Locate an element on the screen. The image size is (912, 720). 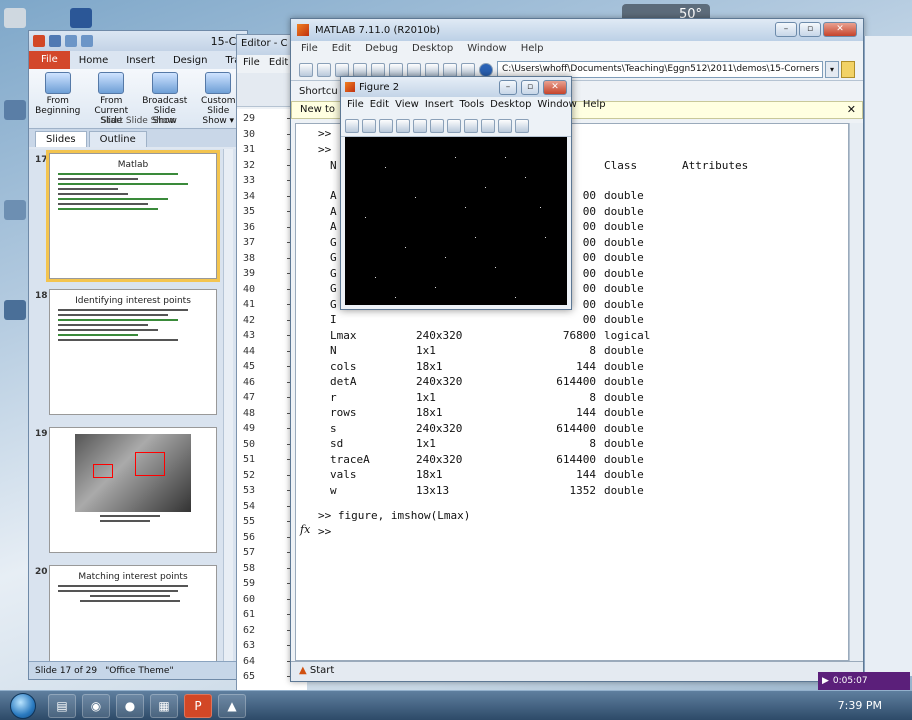
figure-minimize-button: – is located at coordinates (508, 87).